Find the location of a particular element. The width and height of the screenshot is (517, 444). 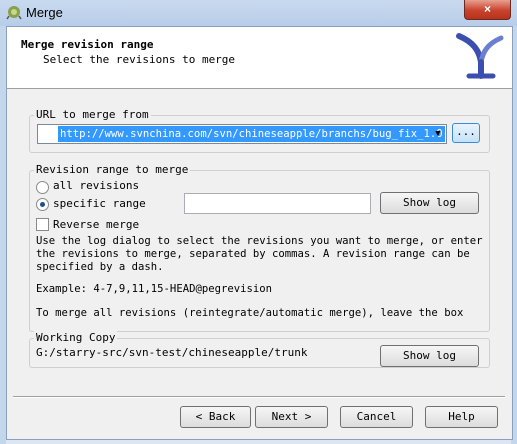

close-icon: × is located at coordinates (487, 9).